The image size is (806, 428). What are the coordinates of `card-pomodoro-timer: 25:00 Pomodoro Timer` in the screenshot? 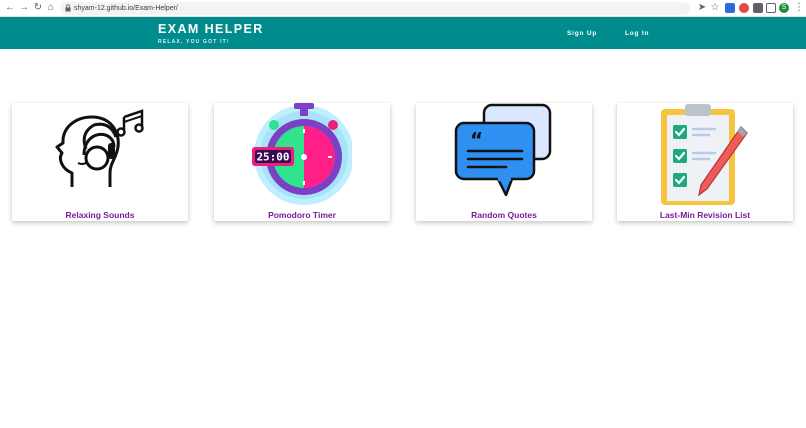 It's located at (302, 162).